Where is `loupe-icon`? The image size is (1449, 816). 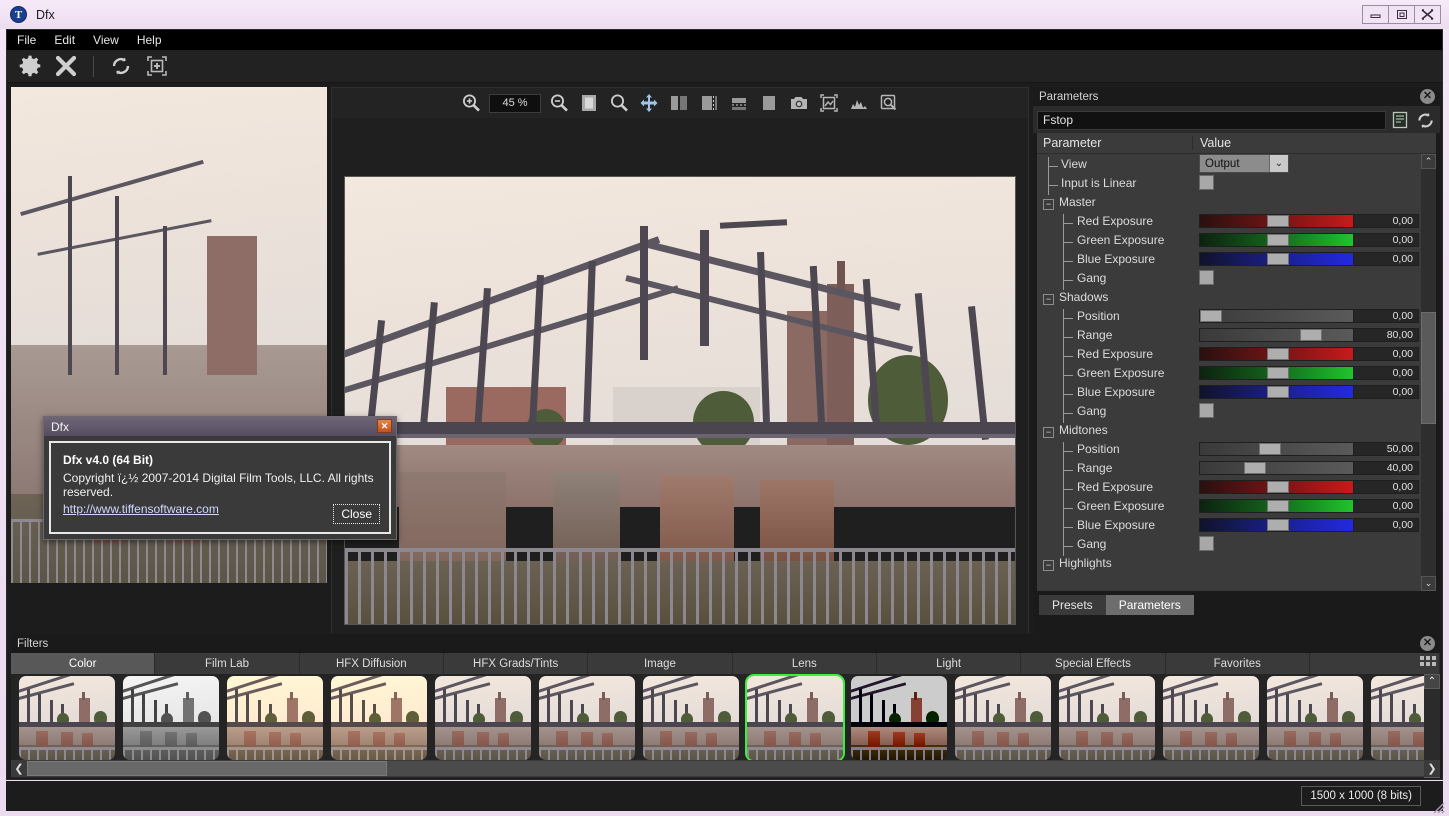 loupe-icon is located at coordinates (889, 103).